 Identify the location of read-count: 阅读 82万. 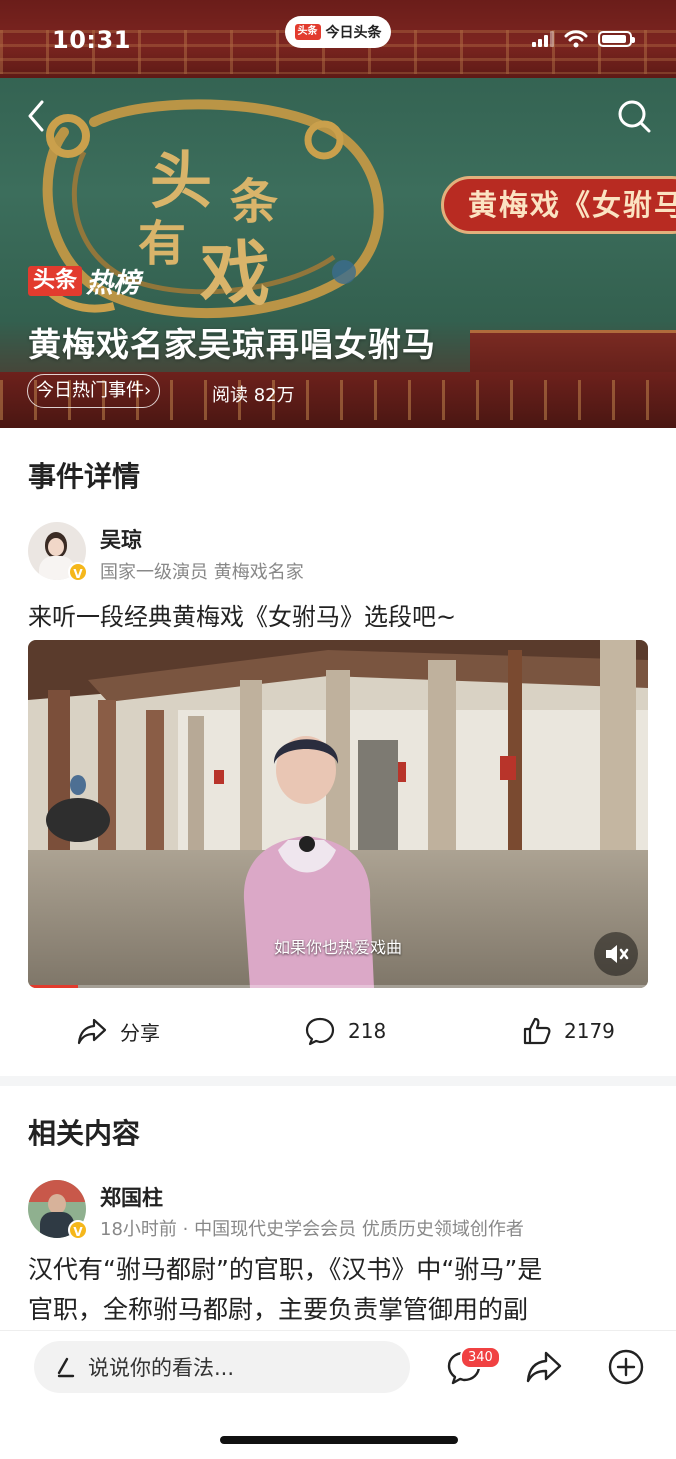
(253, 395).